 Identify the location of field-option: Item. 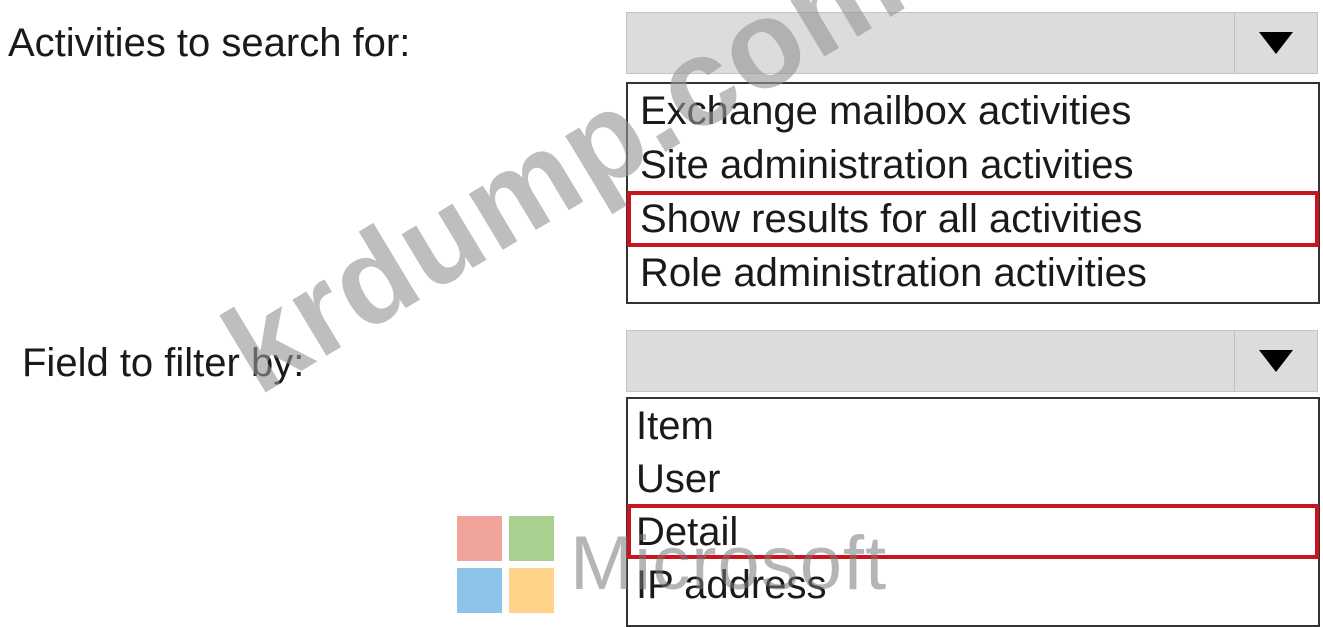
(973, 425).